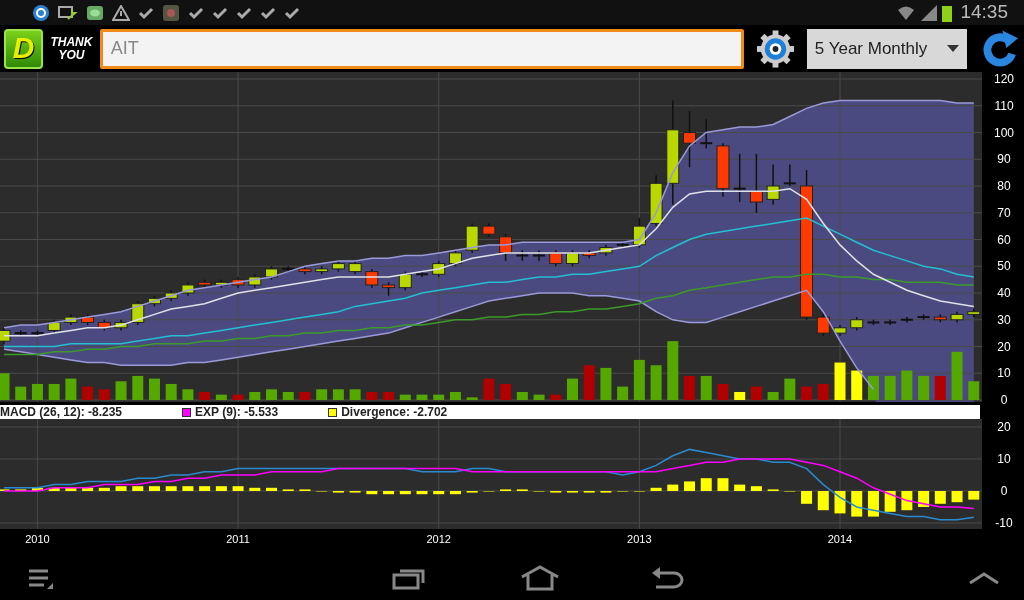 The width and height of the screenshot is (1024, 600). What do you see at coordinates (1004, 159) in the screenshot?
I see `axis-label: 90` at bounding box center [1004, 159].